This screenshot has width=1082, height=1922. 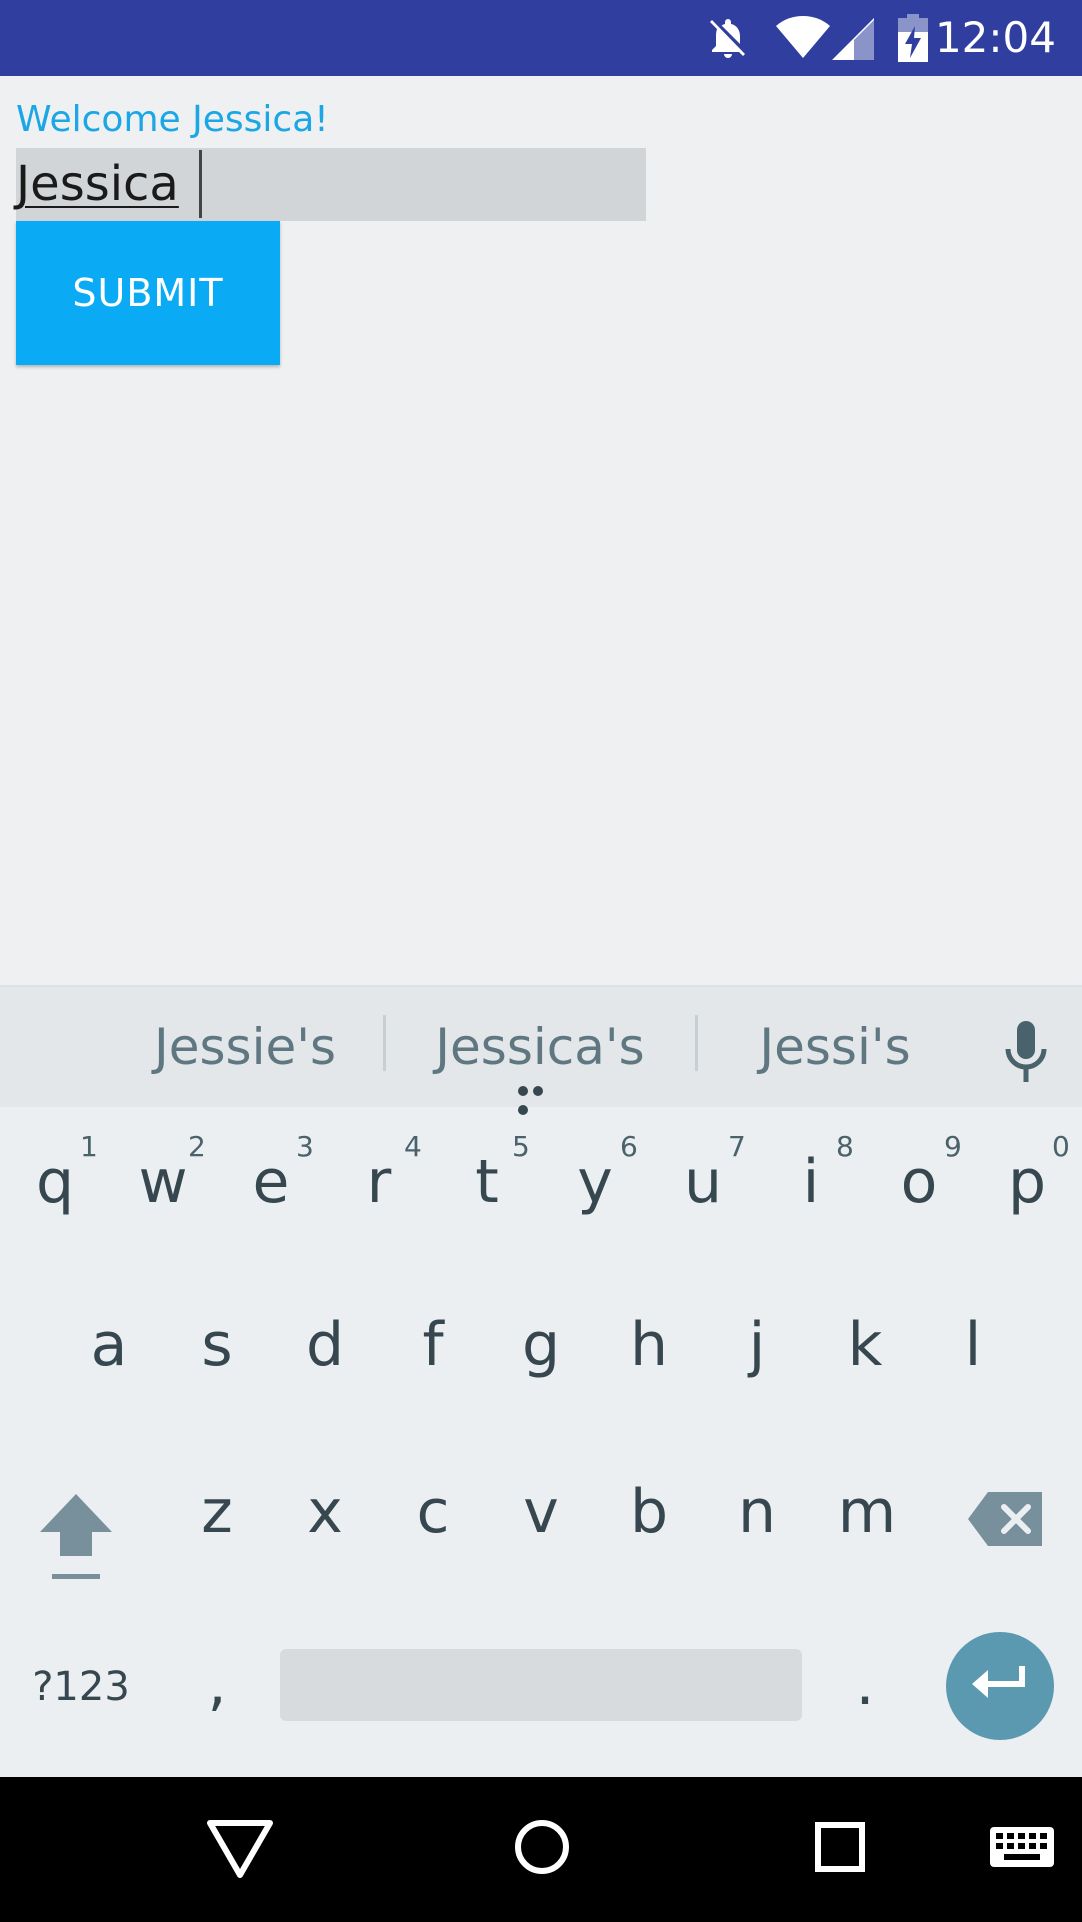 I want to click on hint-5: 5, so click(x=521, y=1146).